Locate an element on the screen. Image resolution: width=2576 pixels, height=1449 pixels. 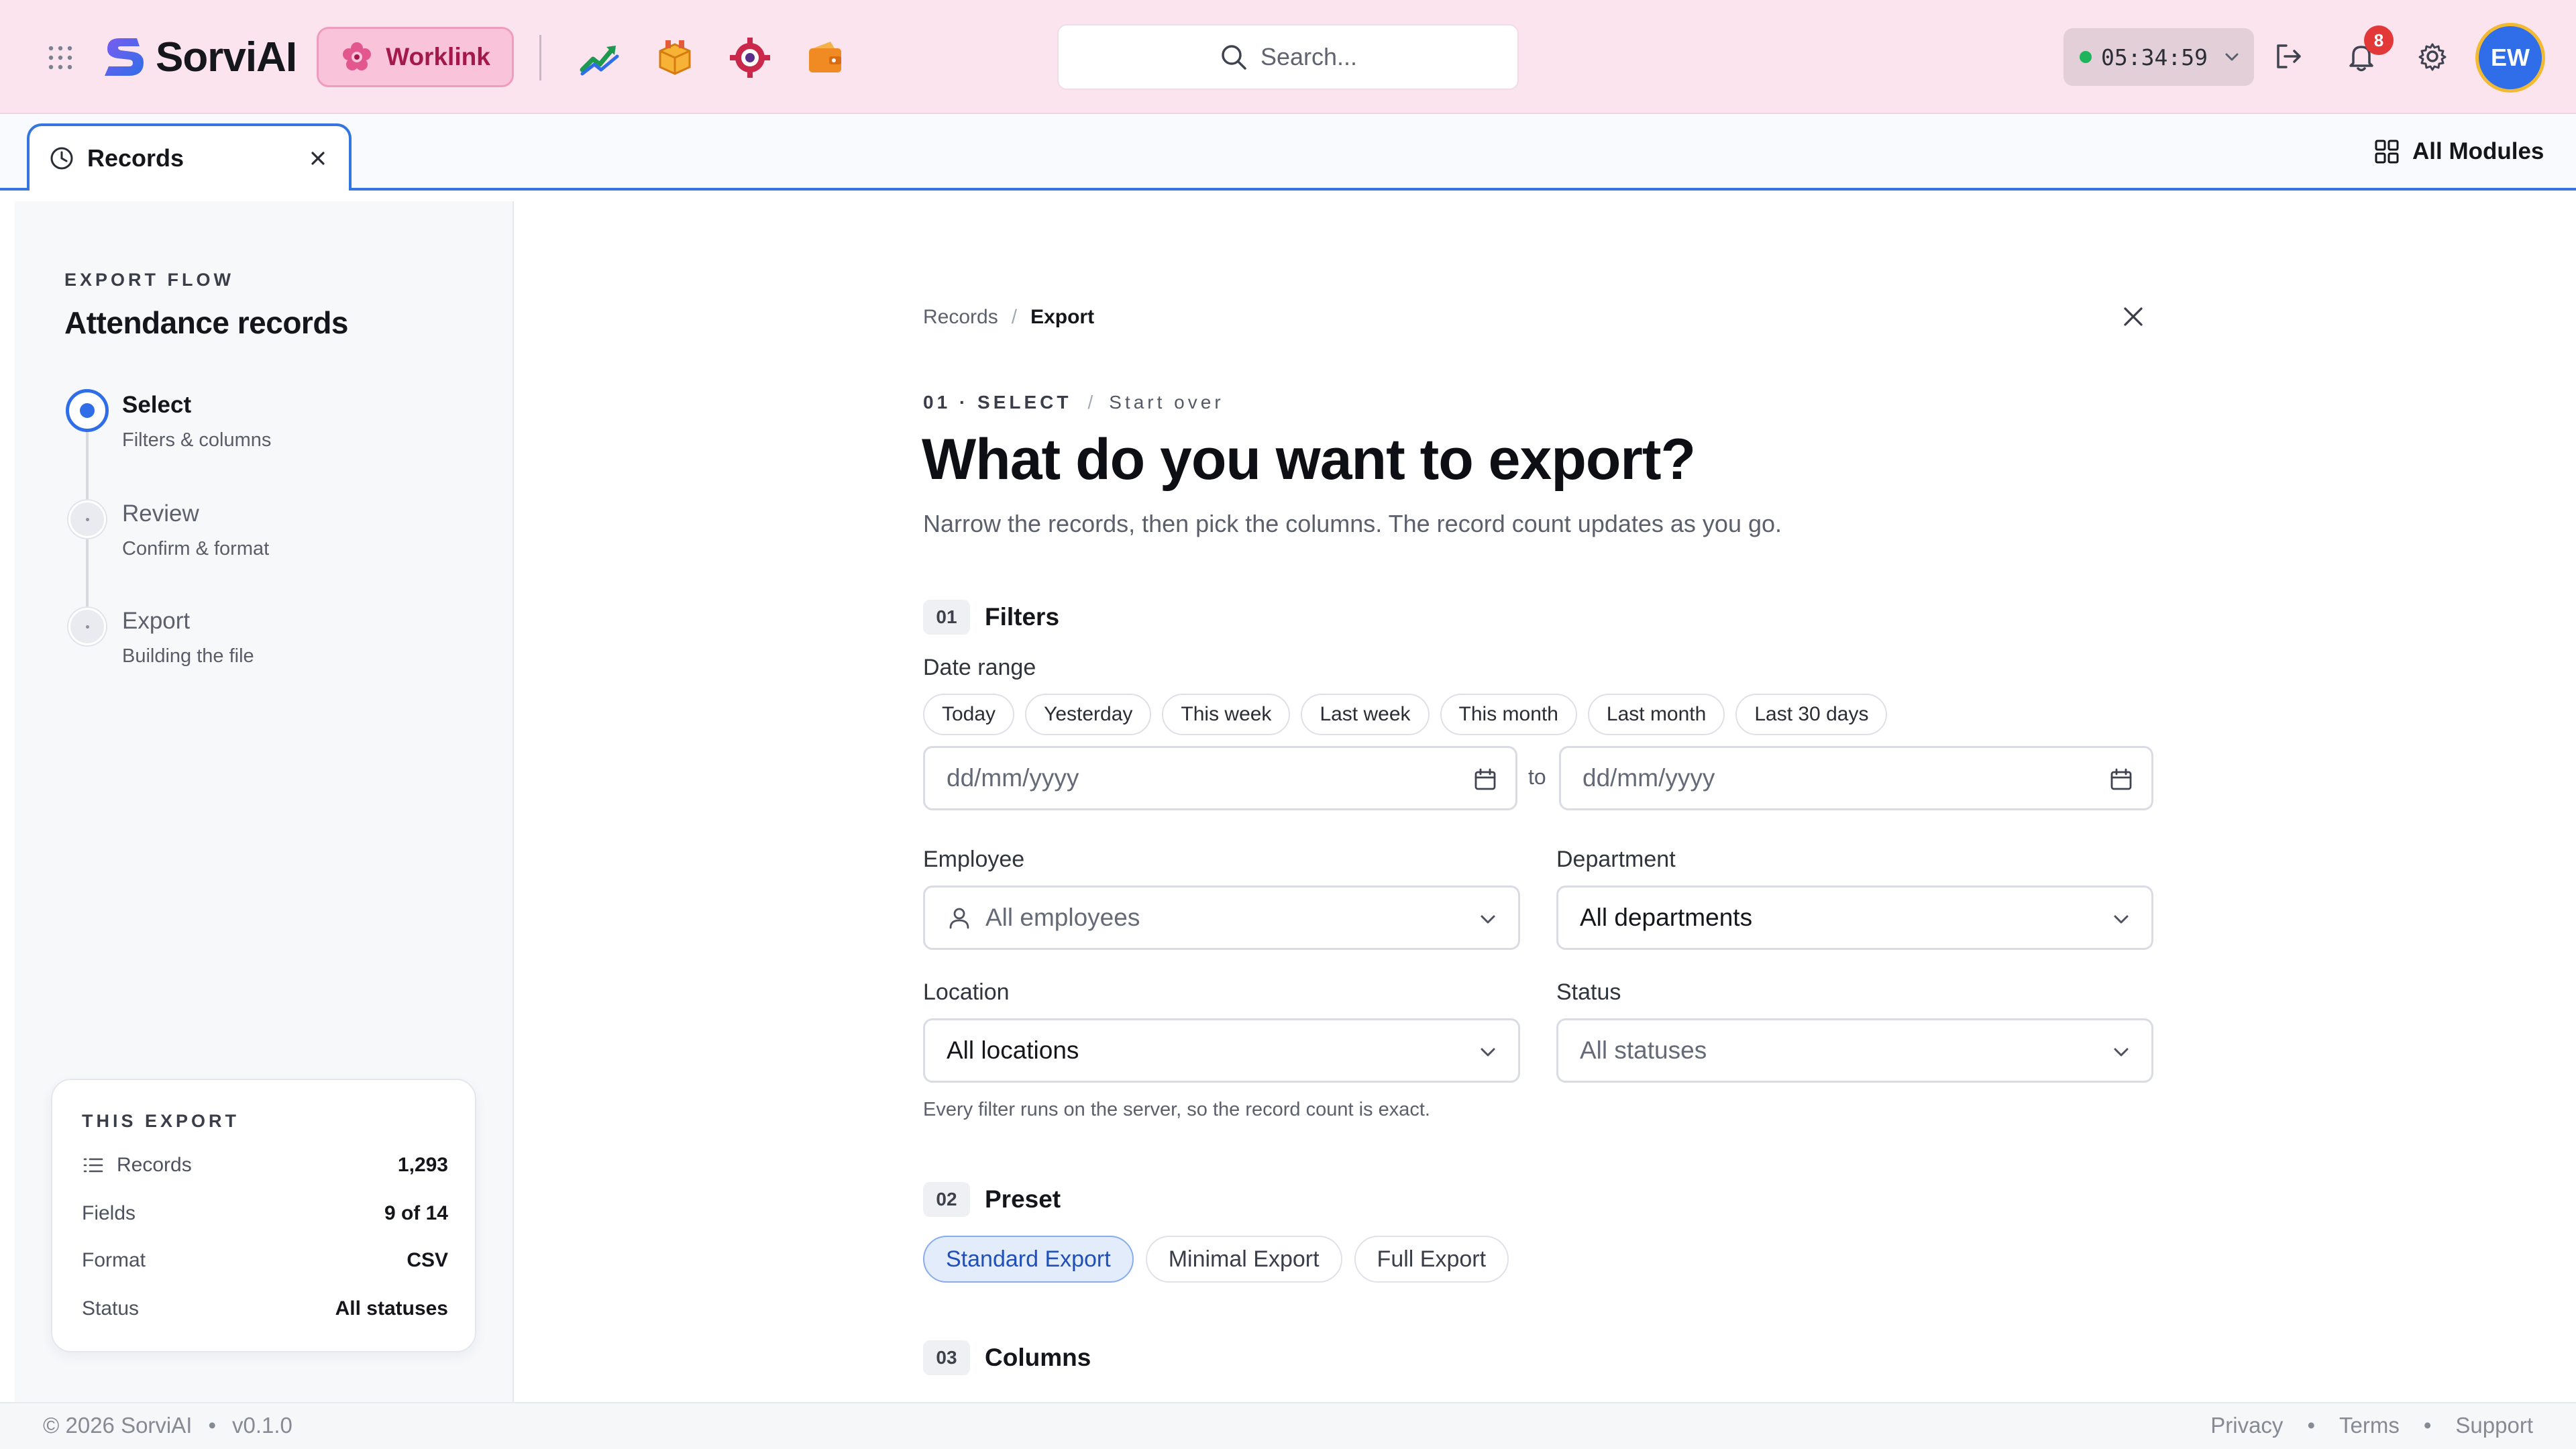
summary-format-value: CSV is located at coordinates (427, 1260).